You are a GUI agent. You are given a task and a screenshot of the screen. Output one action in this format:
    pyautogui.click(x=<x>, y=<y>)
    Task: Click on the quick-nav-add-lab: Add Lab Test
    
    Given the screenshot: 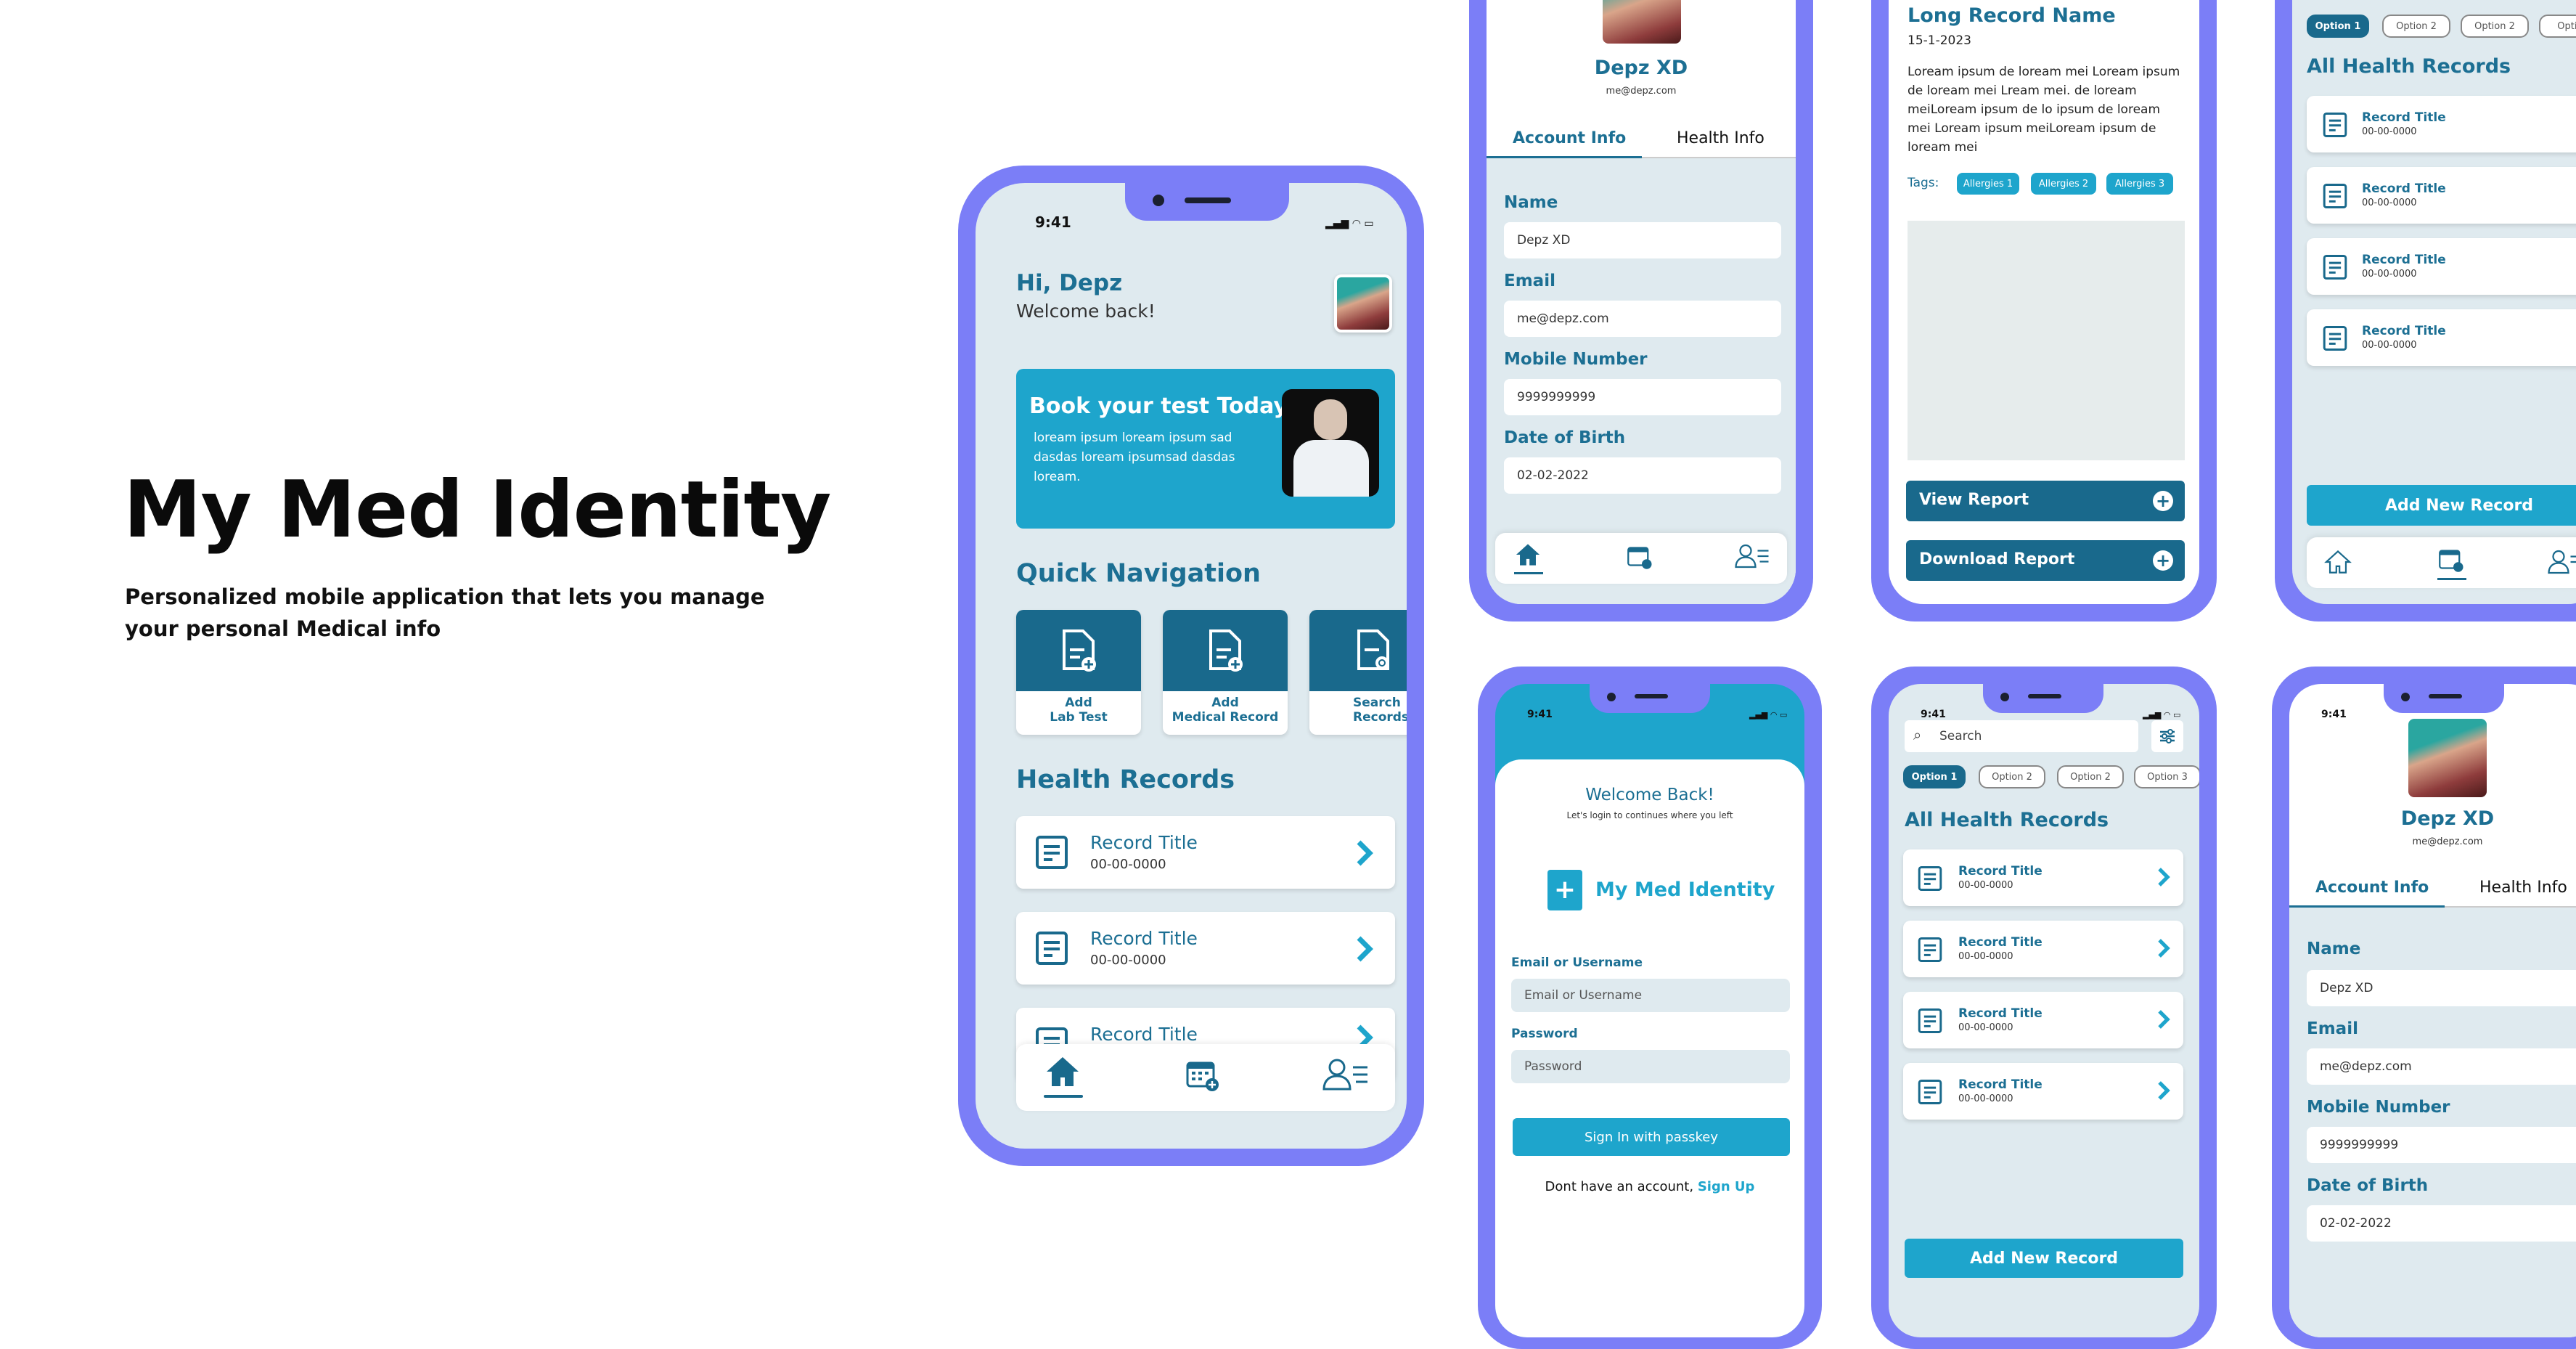 What is the action you would take?
    pyautogui.click(x=1079, y=672)
    